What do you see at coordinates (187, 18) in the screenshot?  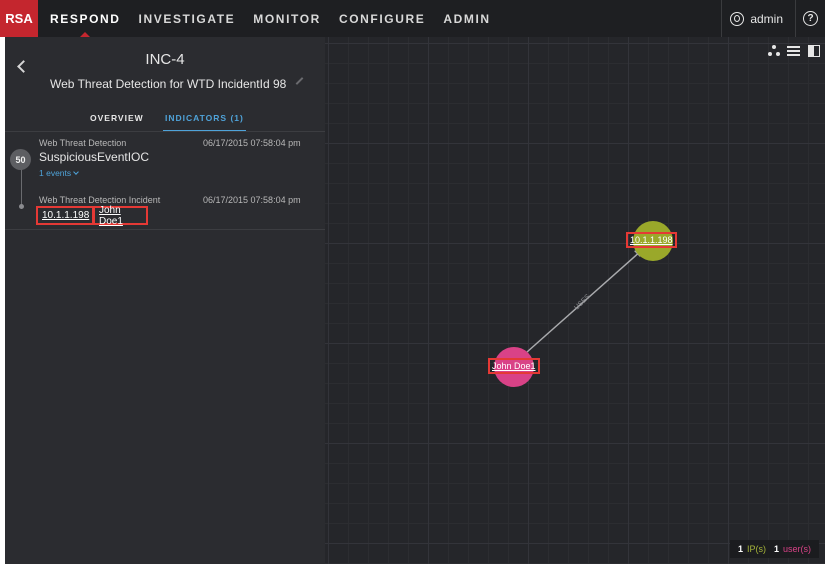 I see `nav-investigate: INVESTIGATE` at bounding box center [187, 18].